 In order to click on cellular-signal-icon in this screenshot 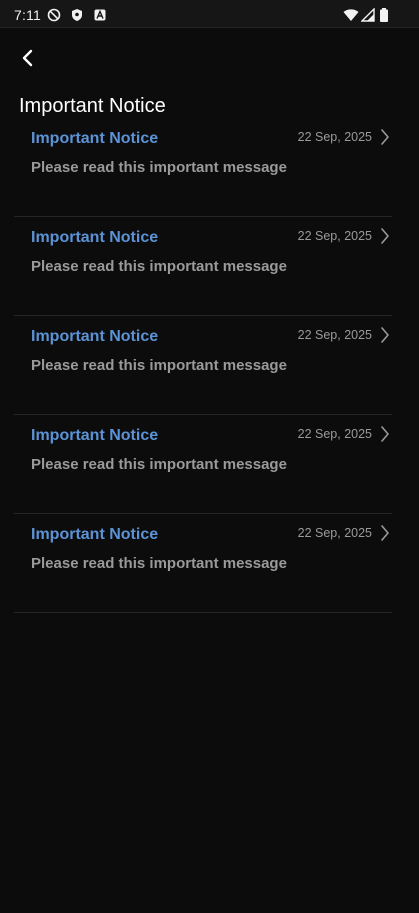, I will do `click(368, 15)`.